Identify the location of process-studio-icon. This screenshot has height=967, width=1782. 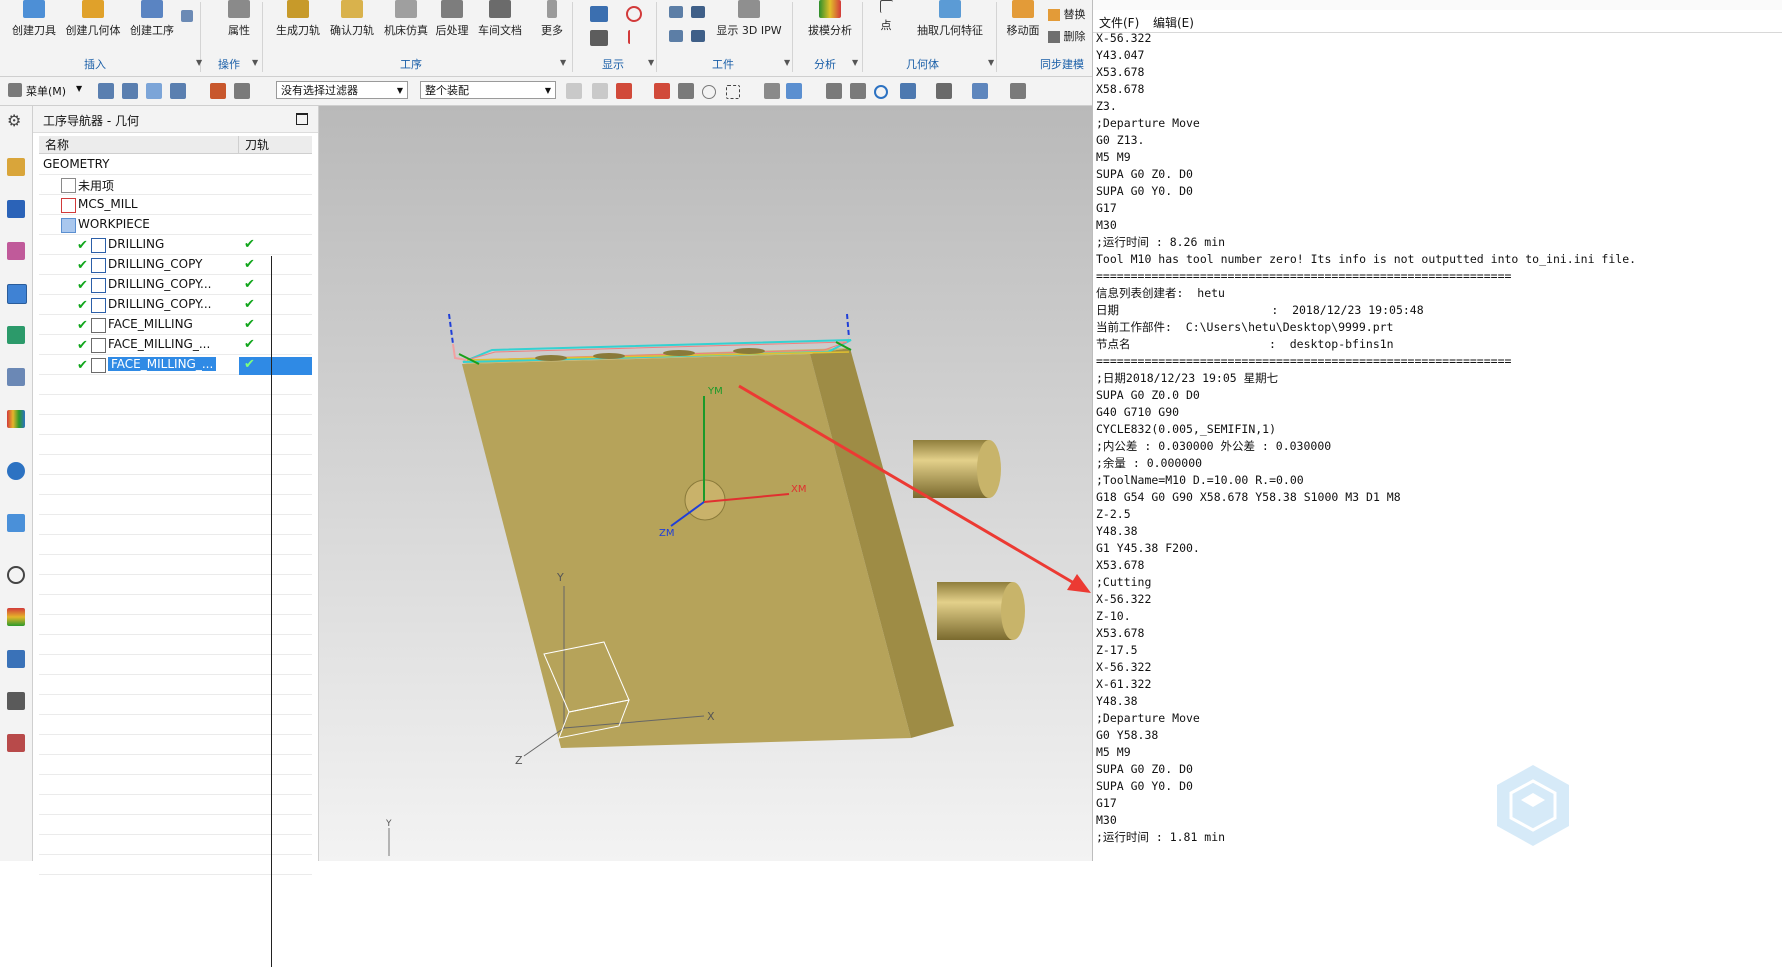
(16, 659).